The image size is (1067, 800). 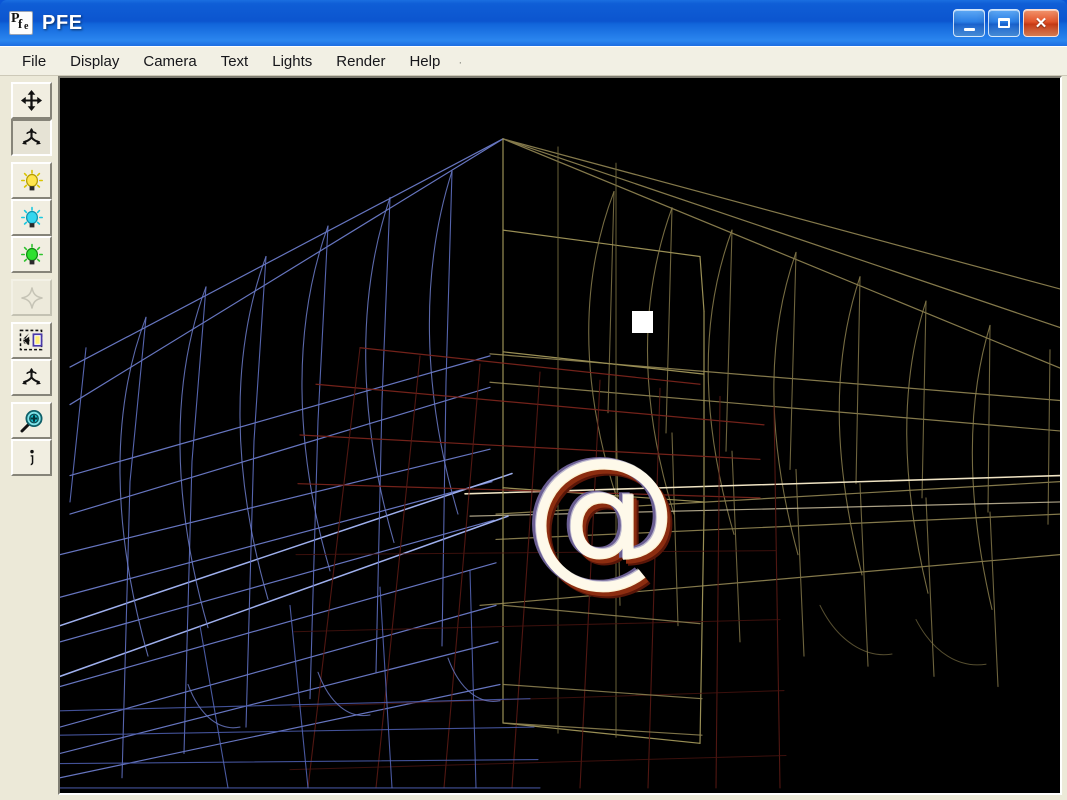 What do you see at coordinates (969, 23) in the screenshot?
I see `minimize-button` at bounding box center [969, 23].